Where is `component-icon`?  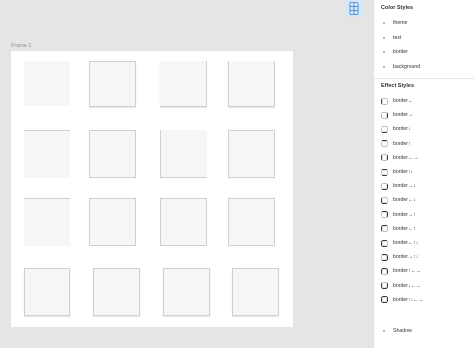
component-icon is located at coordinates (354, 8).